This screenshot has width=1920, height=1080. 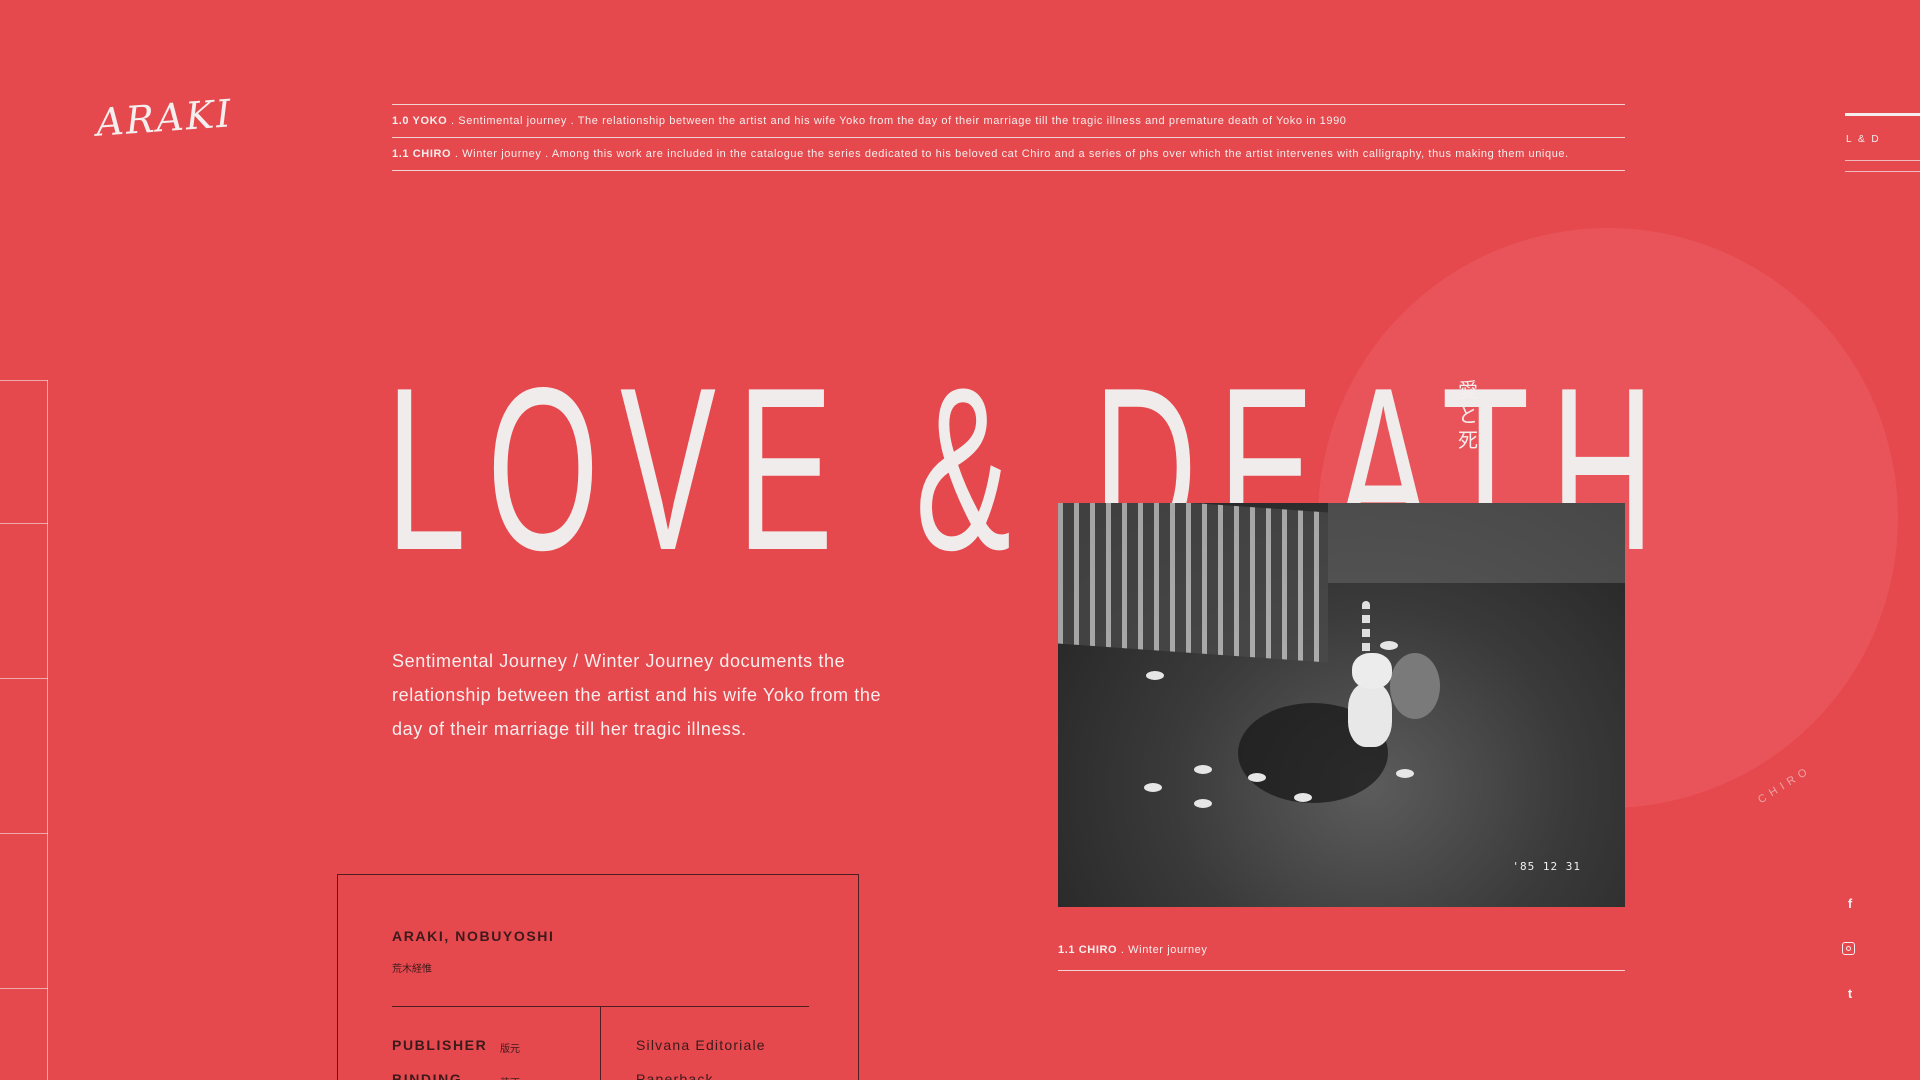 What do you see at coordinates (412, 969) in the screenshot?
I see `author-name-jp: 荒木経惟` at bounding box center [412, 969].